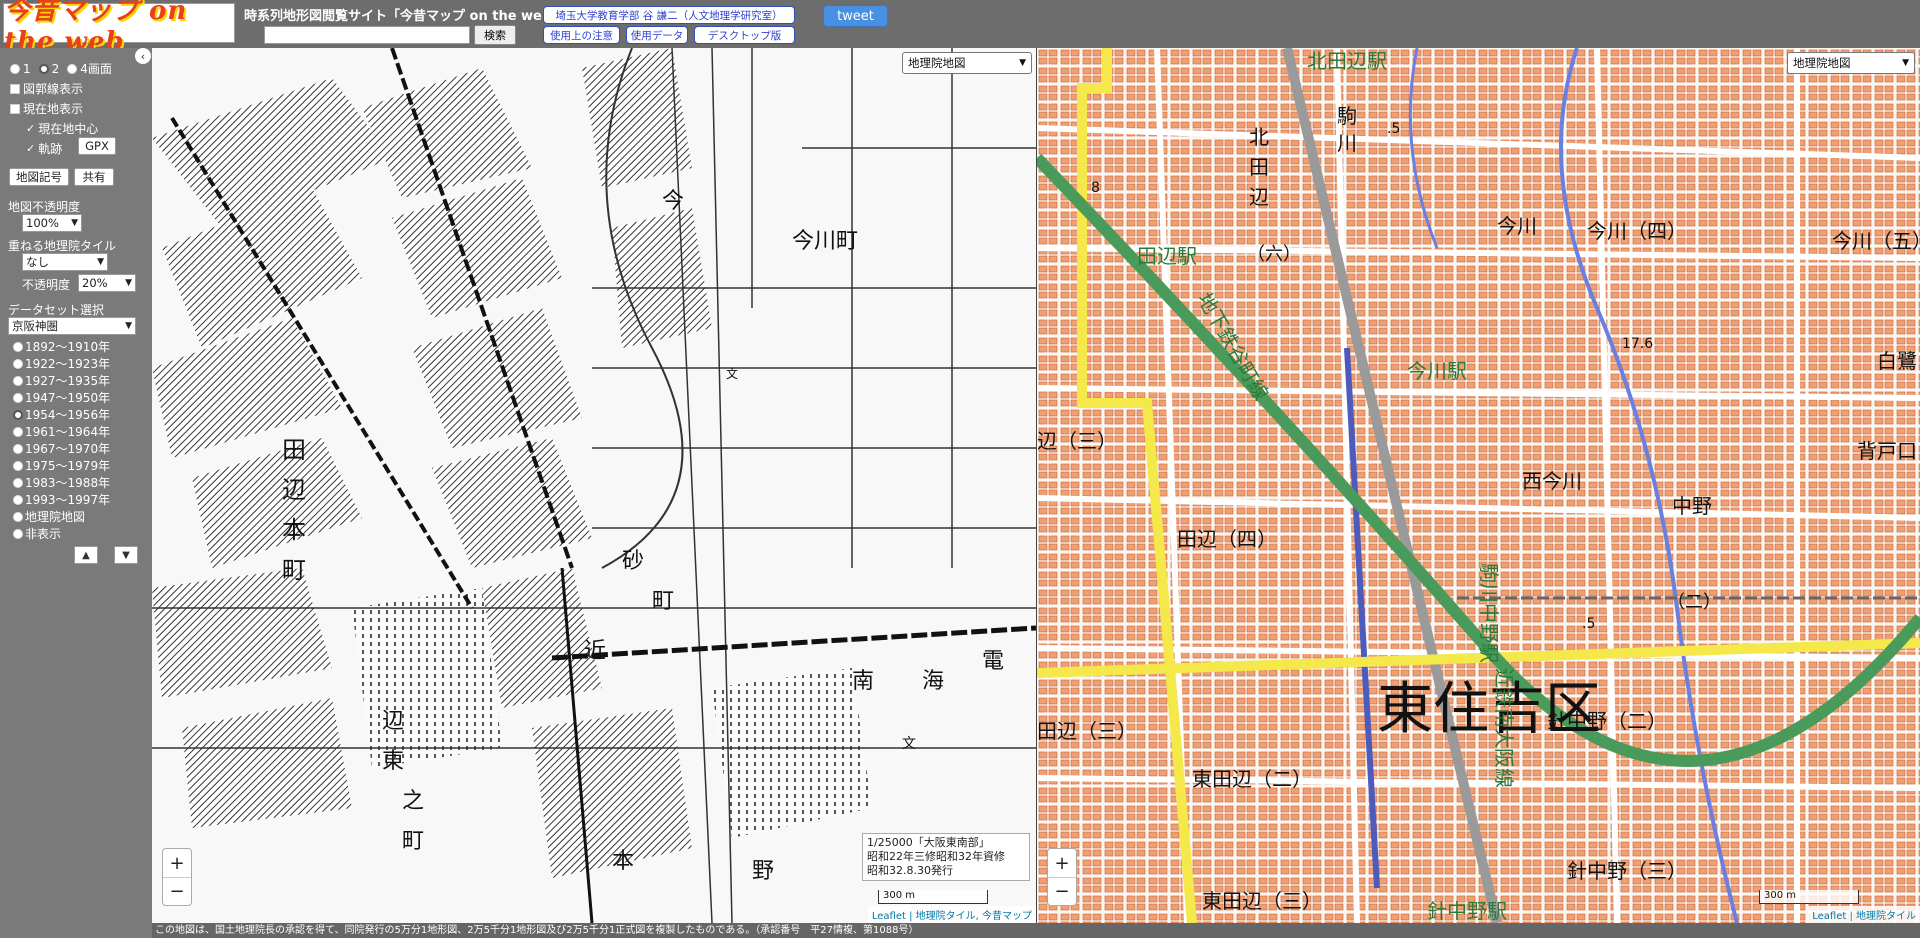 This screenshot has width=1920, height=938. Describe the element at coordinates (669, 15) in the screenshot. I see `author-link: 埼玉大学教育学部 谷 謙二（人文地理学研究室）` at that location.